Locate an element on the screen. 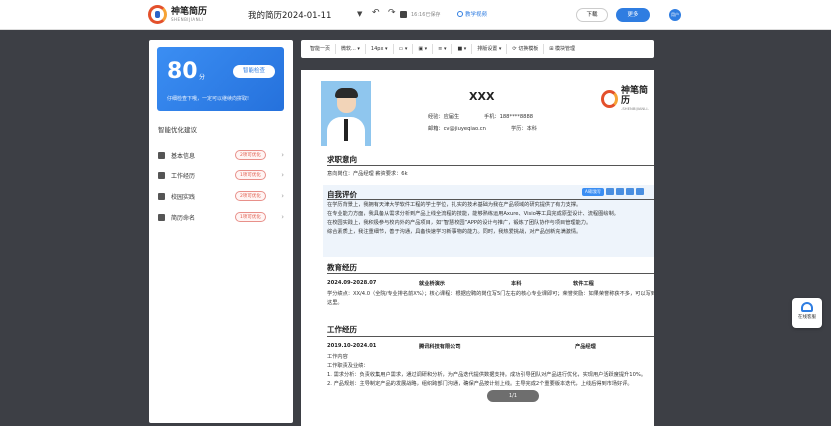 The image size is (831, 426). degree-value: 本科 is located at coordinates (531, 129).